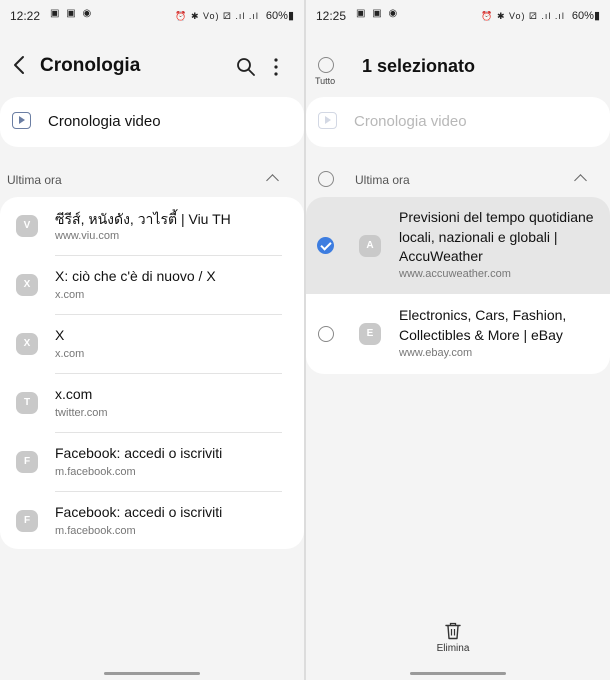 Image resolution: width=610 pixels, height=680 pixels. Describe the element at coordinates (135, 276) in the screenshot. I see `history-item-title: X: ciò che c'è di nuovo / X` at that location.